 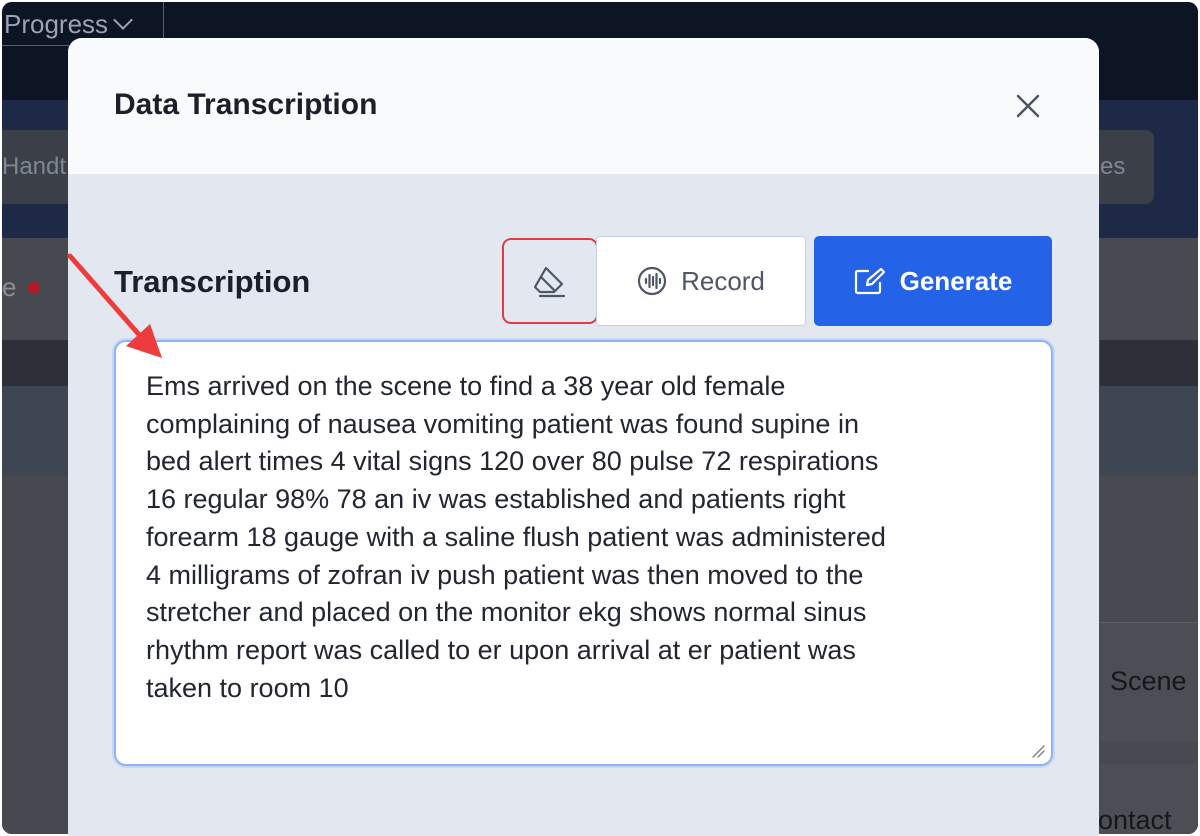 I want to click on eraser-icon, so click(x=549, y=282).